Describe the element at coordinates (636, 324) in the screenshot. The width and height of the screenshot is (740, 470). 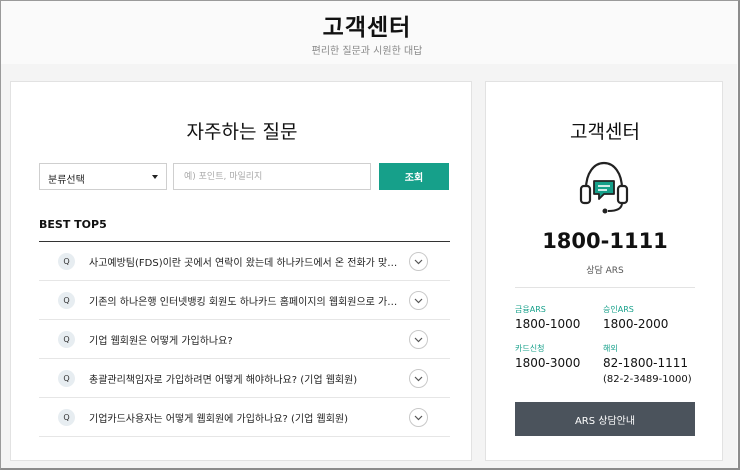
I see `approval-ars-number: 1800-2000` at that location.